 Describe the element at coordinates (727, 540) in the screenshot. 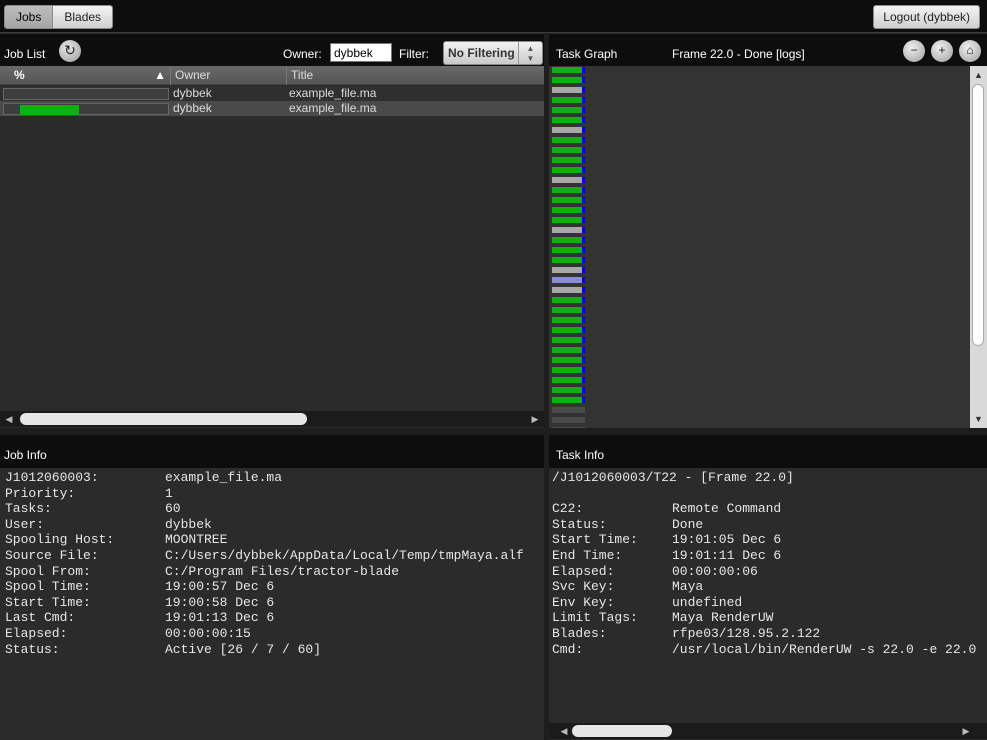

I see `info-value: 19:01:05 Dec 6` at that location.